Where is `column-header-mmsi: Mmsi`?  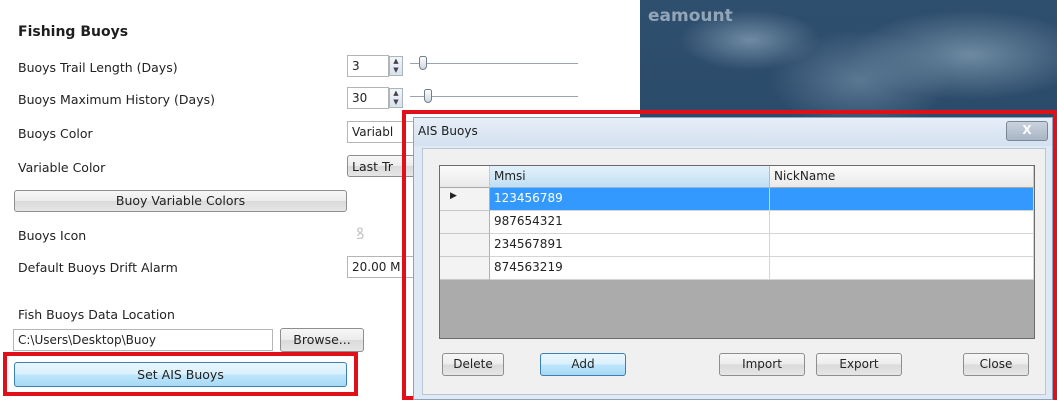 column-header-mmsi: Mmsi is located at coordinates (630, 177).